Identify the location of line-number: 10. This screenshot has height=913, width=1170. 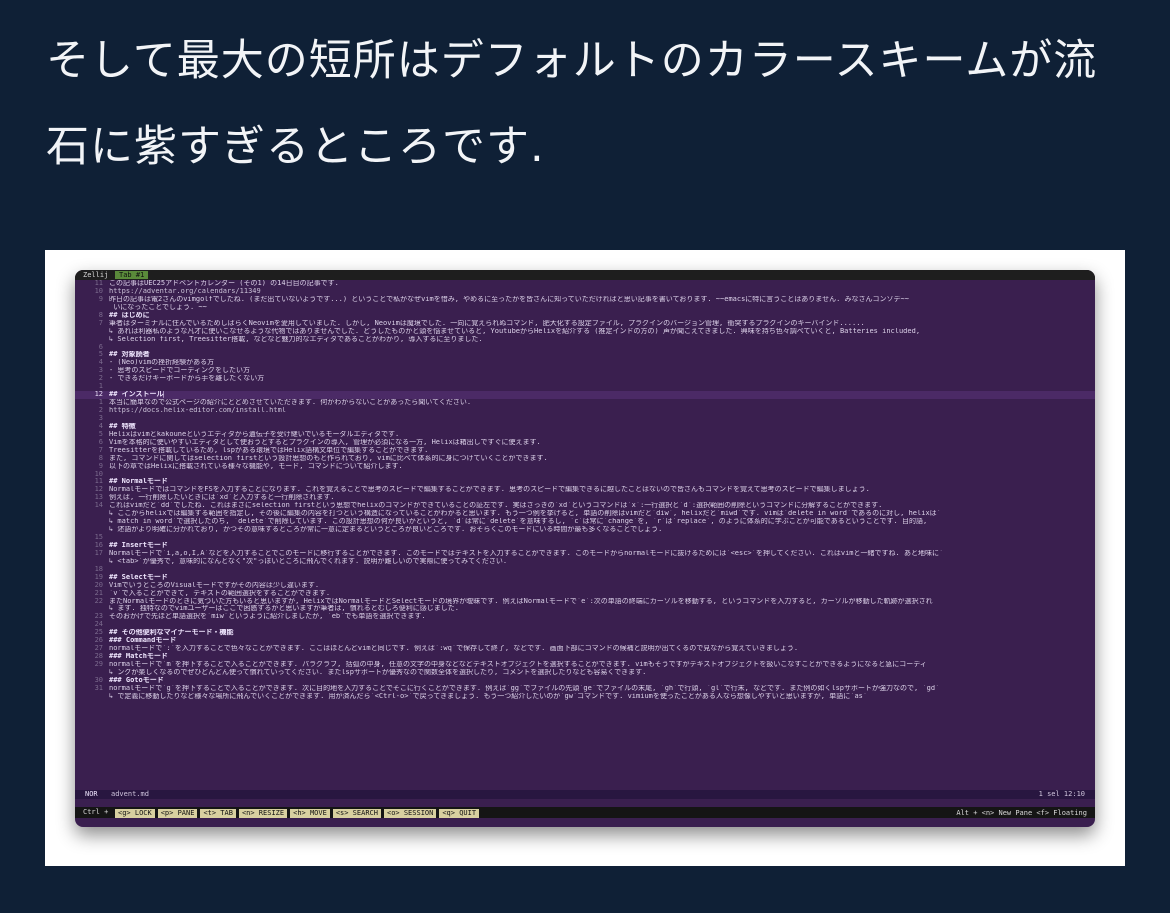
(98, 474).